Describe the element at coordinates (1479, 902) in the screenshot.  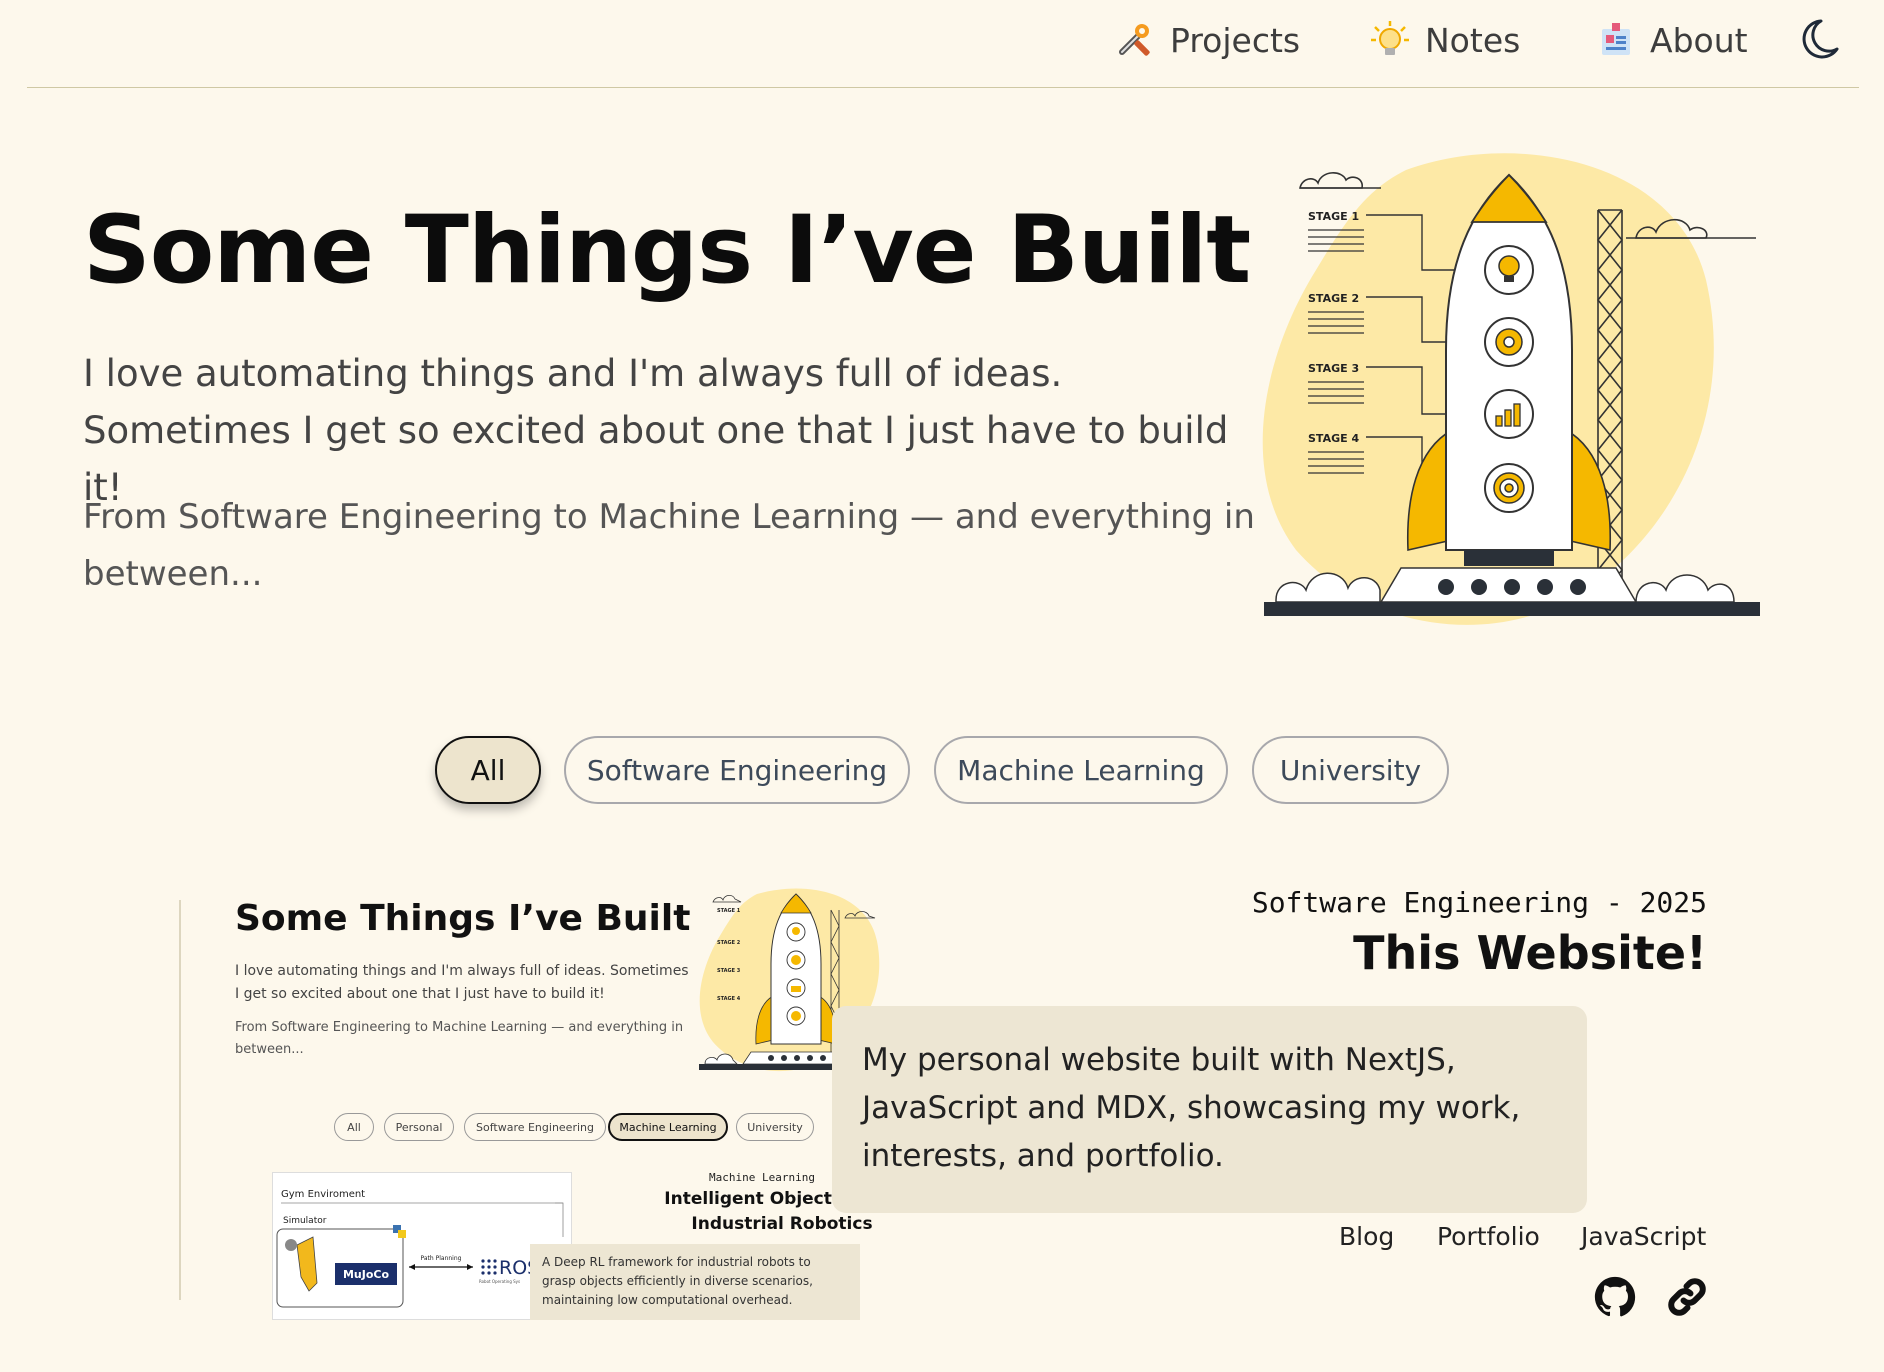
I see `project-category: Software Engineering - 2025` at that location.